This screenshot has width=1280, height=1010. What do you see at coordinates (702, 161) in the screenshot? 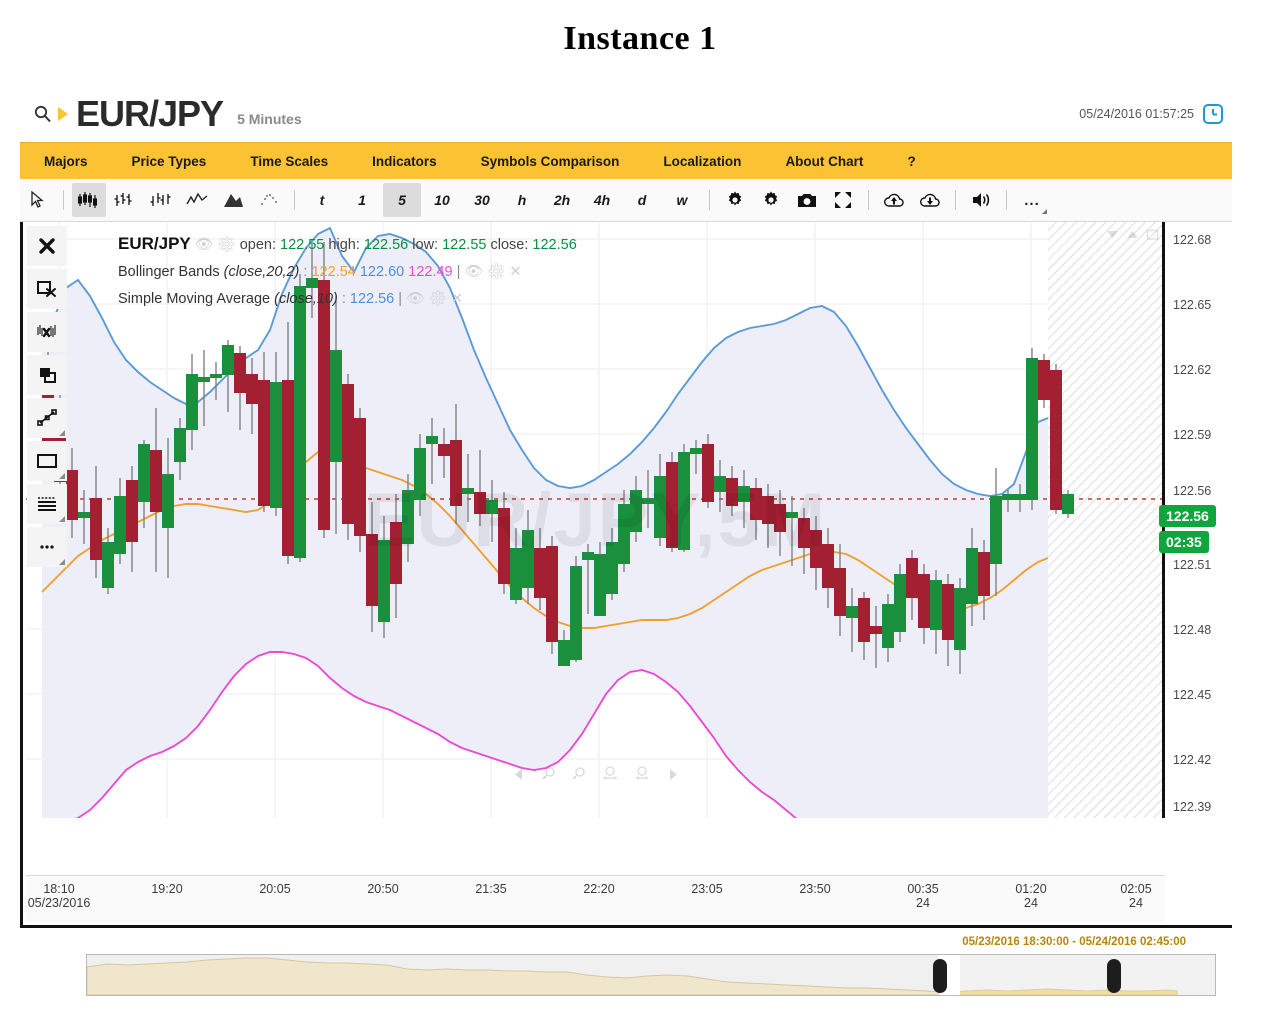
I see `menu-item-localization: Localization` at bounding box center [702, 161].